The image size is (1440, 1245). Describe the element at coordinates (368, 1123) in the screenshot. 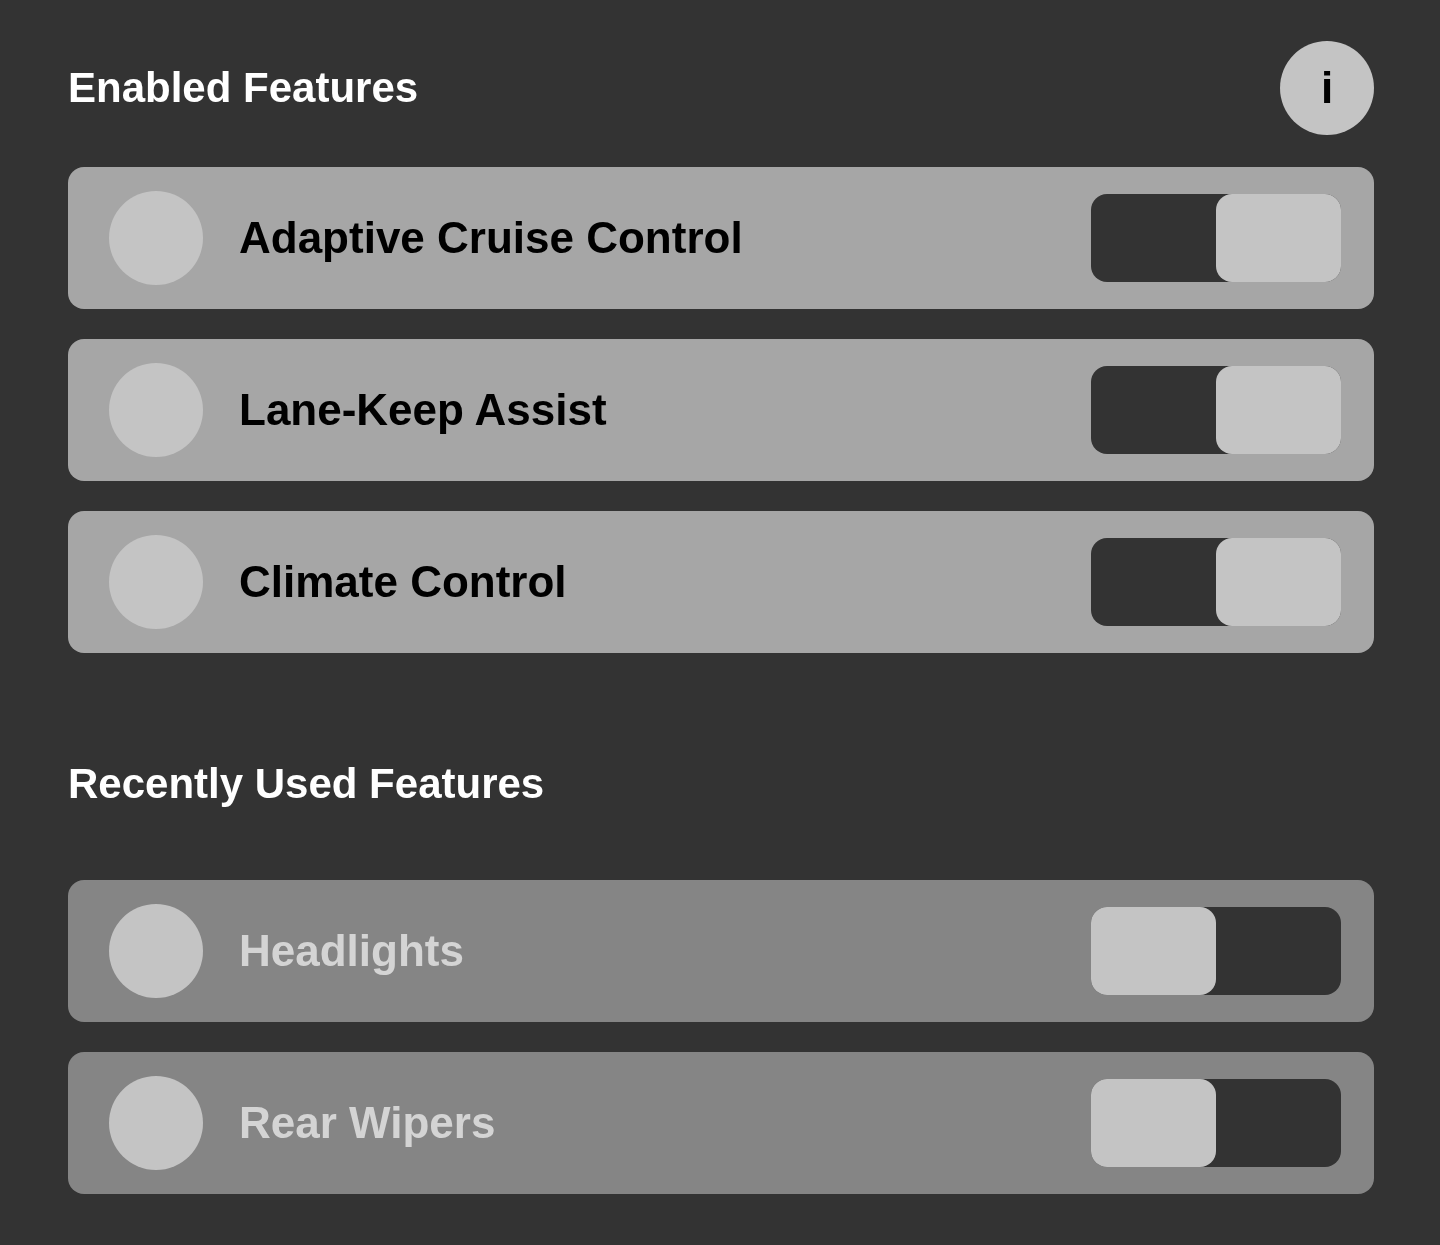

I see `feature-label: Rear Wipers` at that location.